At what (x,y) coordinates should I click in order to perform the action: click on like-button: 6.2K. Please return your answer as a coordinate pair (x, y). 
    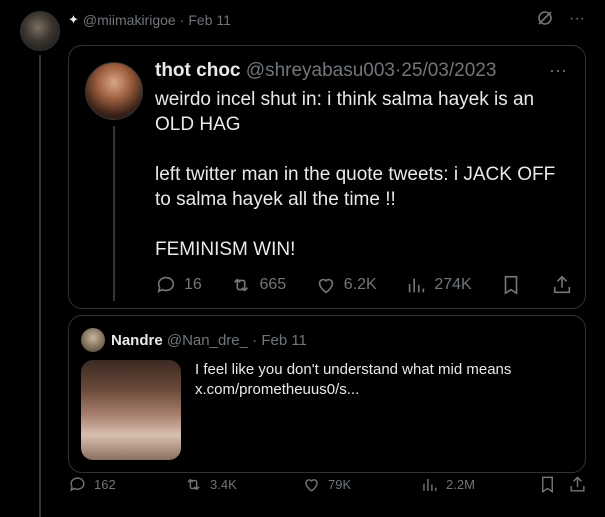
    Looking at the image, I should click on (346, 285).